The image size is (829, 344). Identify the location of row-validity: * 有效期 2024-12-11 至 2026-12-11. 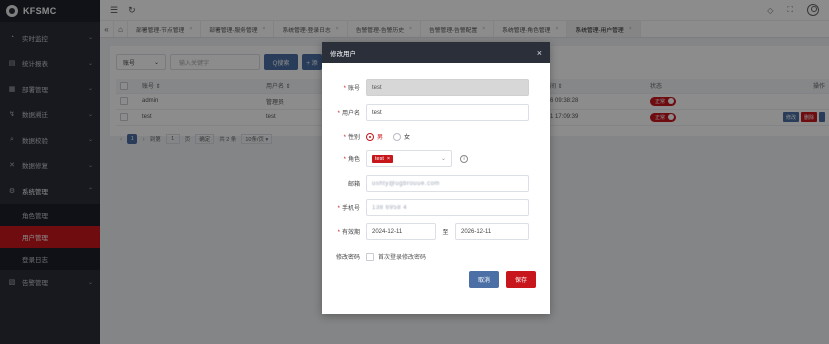
(436, 231).